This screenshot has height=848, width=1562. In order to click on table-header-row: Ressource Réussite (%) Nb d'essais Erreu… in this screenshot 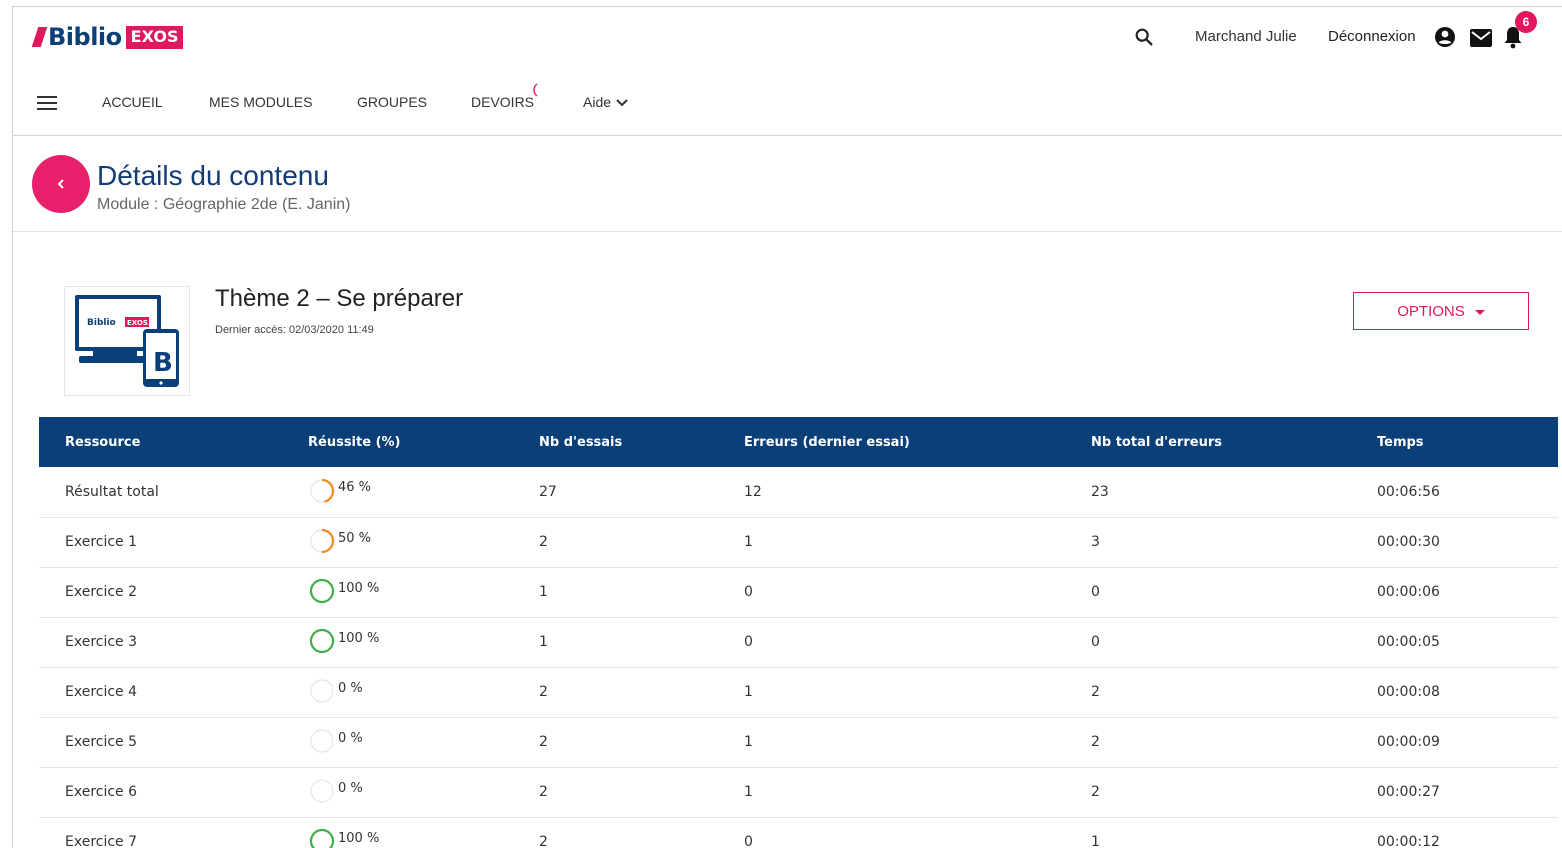, I will do `click(798, 442)`.